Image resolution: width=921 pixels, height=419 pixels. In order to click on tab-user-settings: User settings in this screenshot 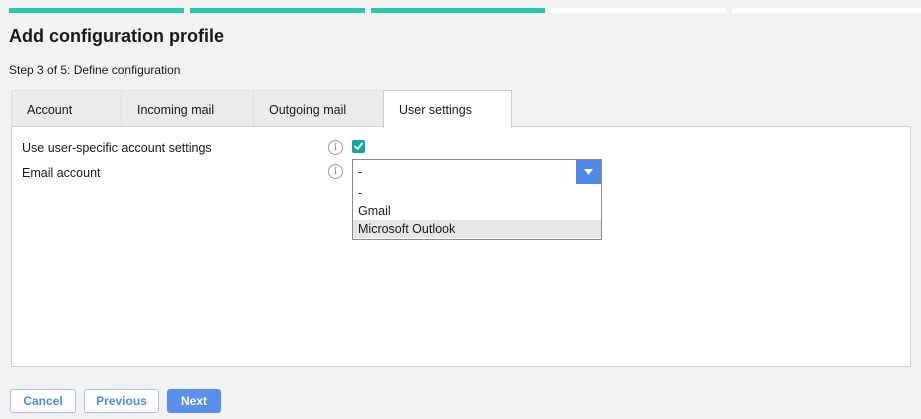, I will do `click(447, 109)`.